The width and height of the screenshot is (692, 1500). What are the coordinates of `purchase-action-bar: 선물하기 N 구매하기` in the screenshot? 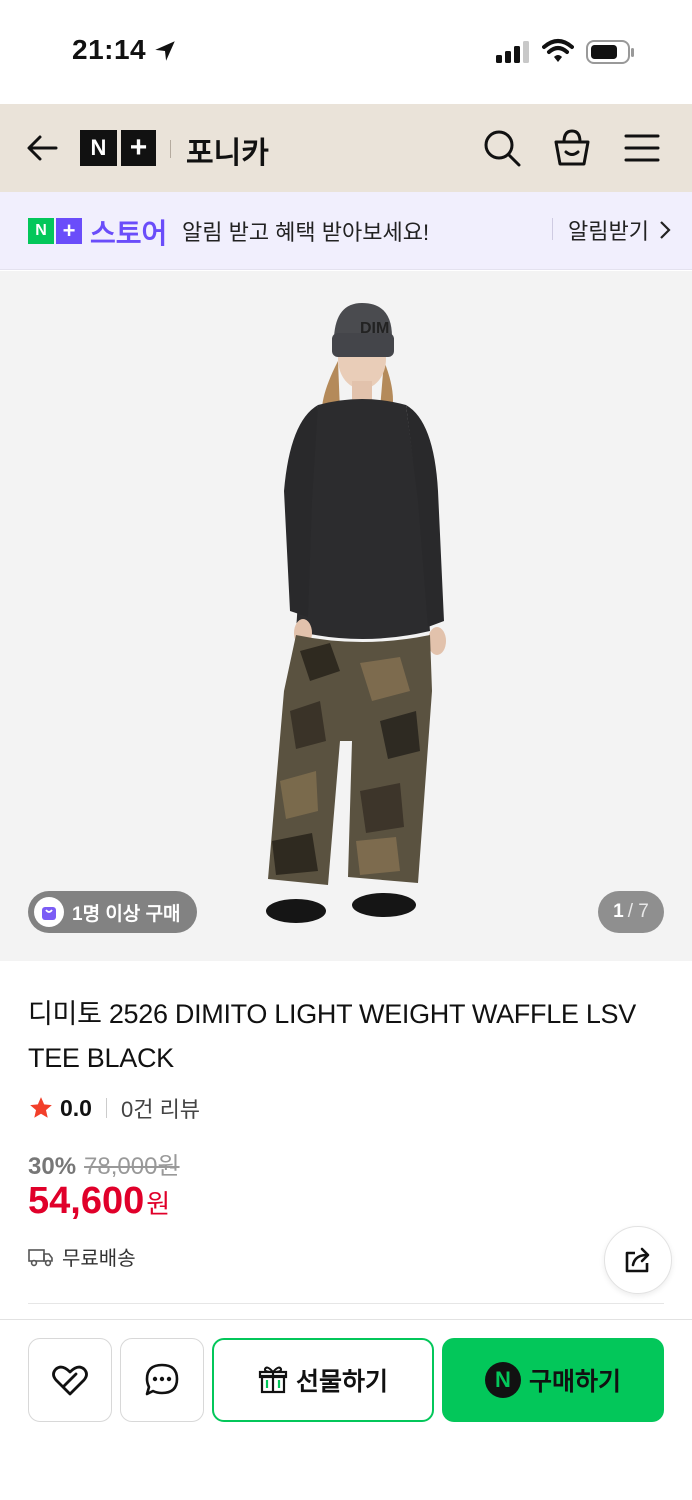 It's located at (346, 1409).